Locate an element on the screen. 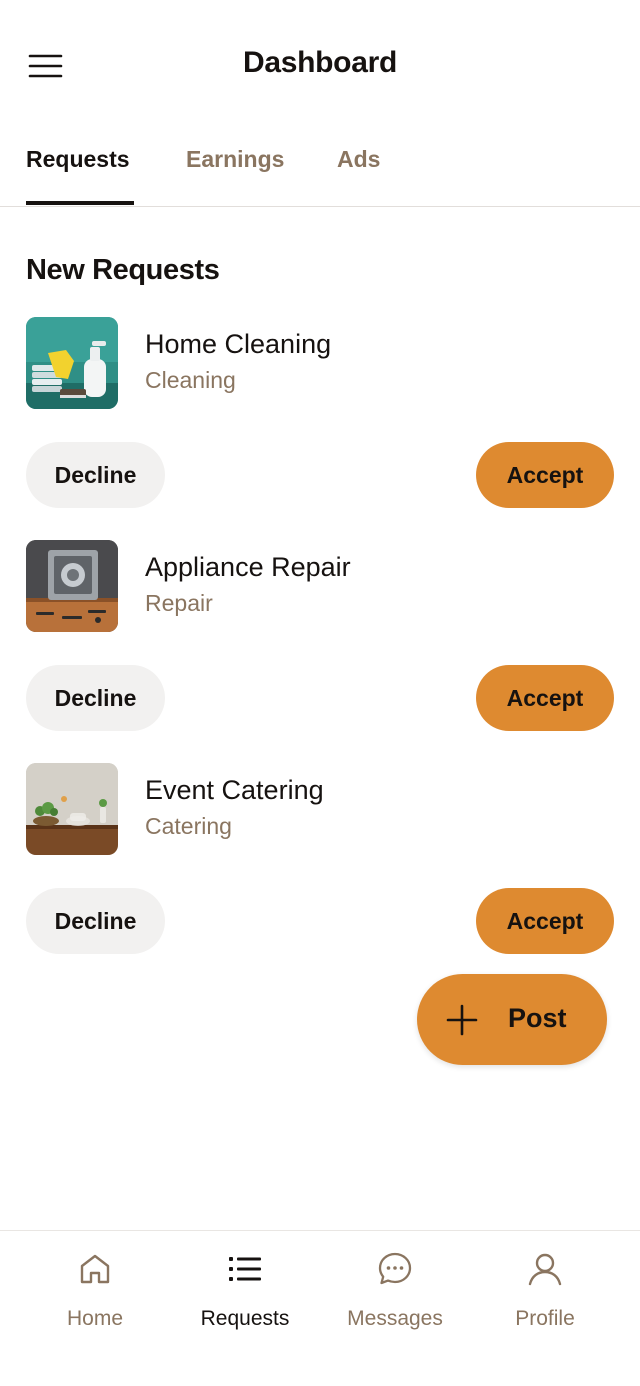 This screenshot has width=640, height=1386. user-icon is located at coordinates (545, 1269).